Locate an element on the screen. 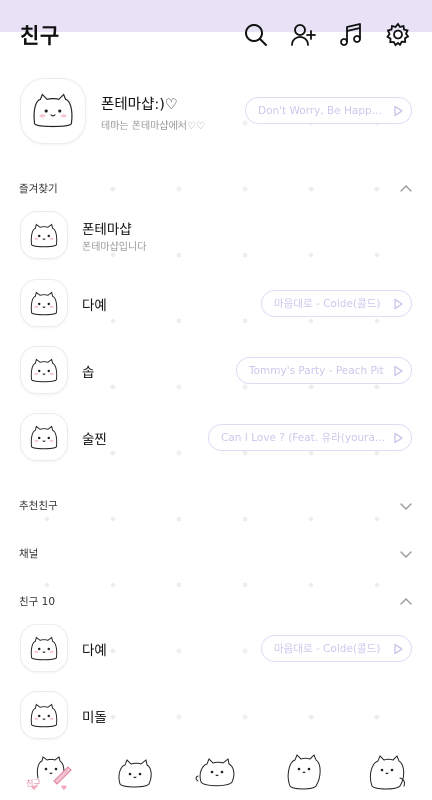 The height and width of the screenshot is (800, 432). friend-row: 미돌 is located at coordinates (216, 715).